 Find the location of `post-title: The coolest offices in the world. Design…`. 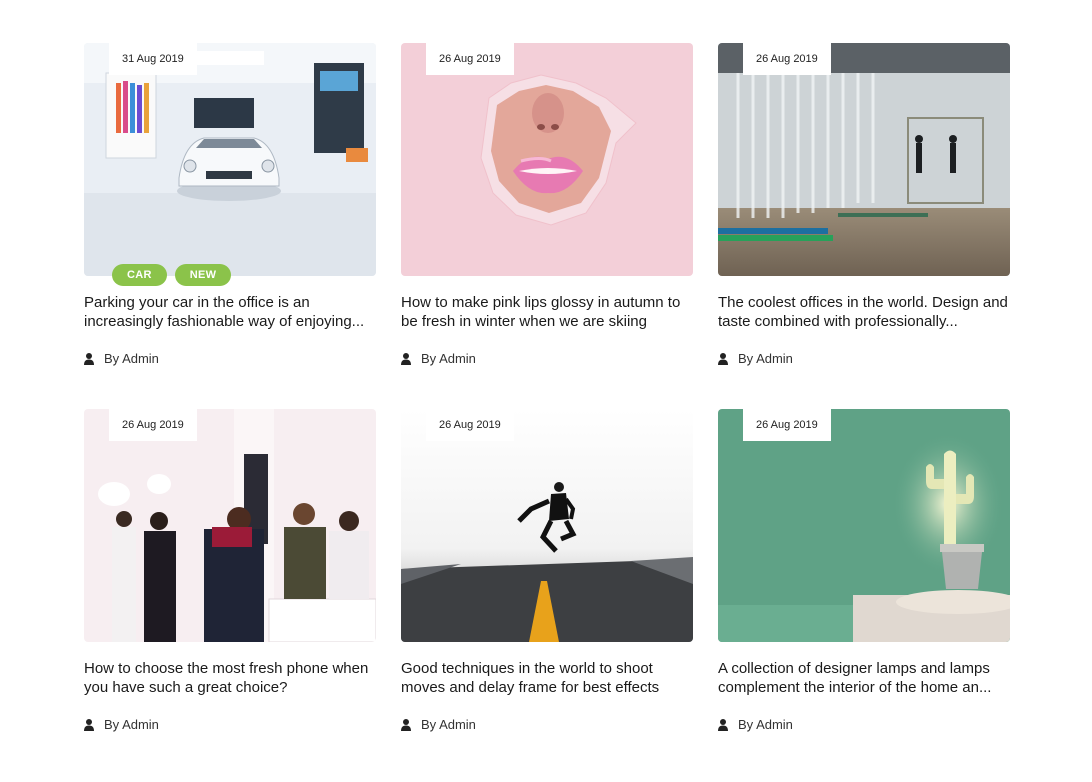

post-title: The coolest offices in the world. Design… is located at coordinates (864, 312).